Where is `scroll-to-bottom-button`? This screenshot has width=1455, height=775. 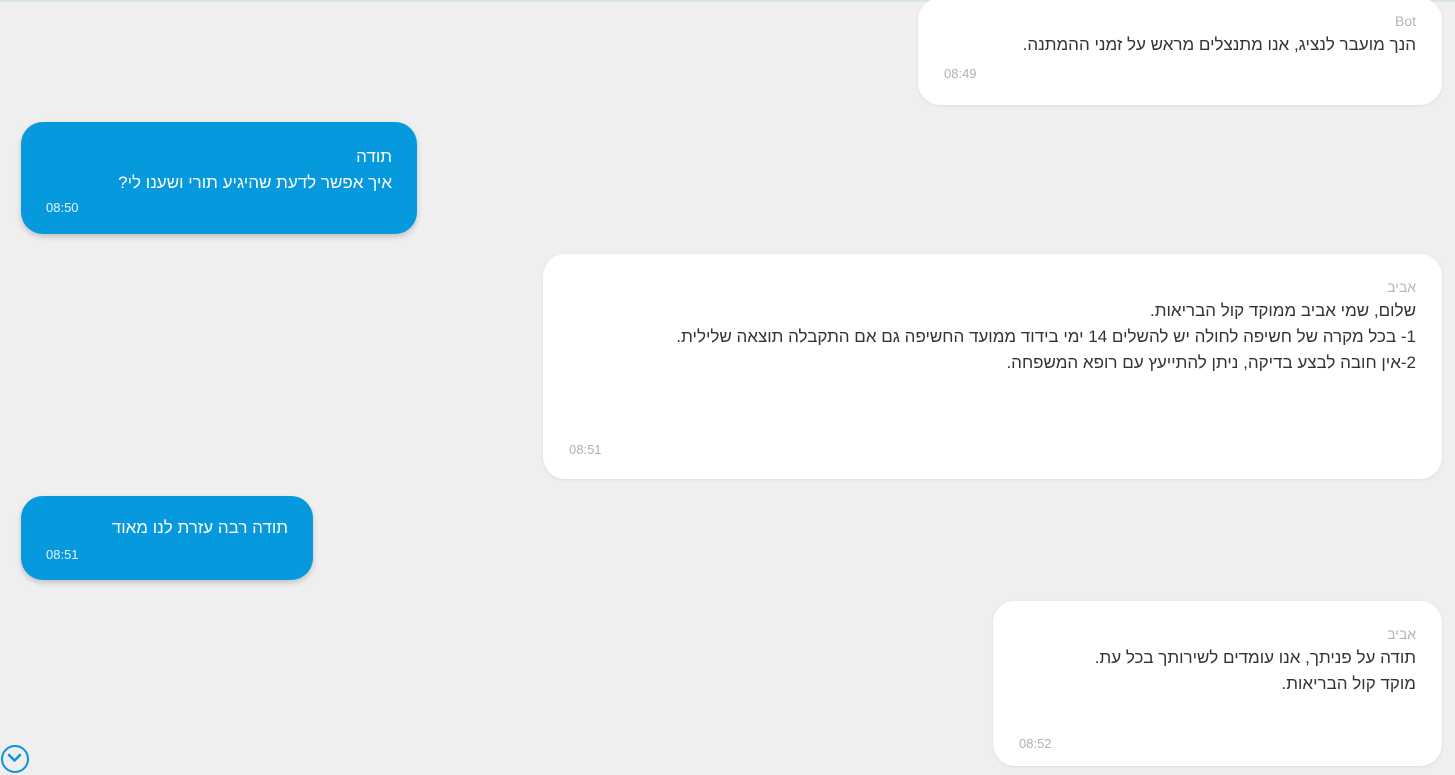 scroll-to-bottom-button is located at coordinates (15, 759).